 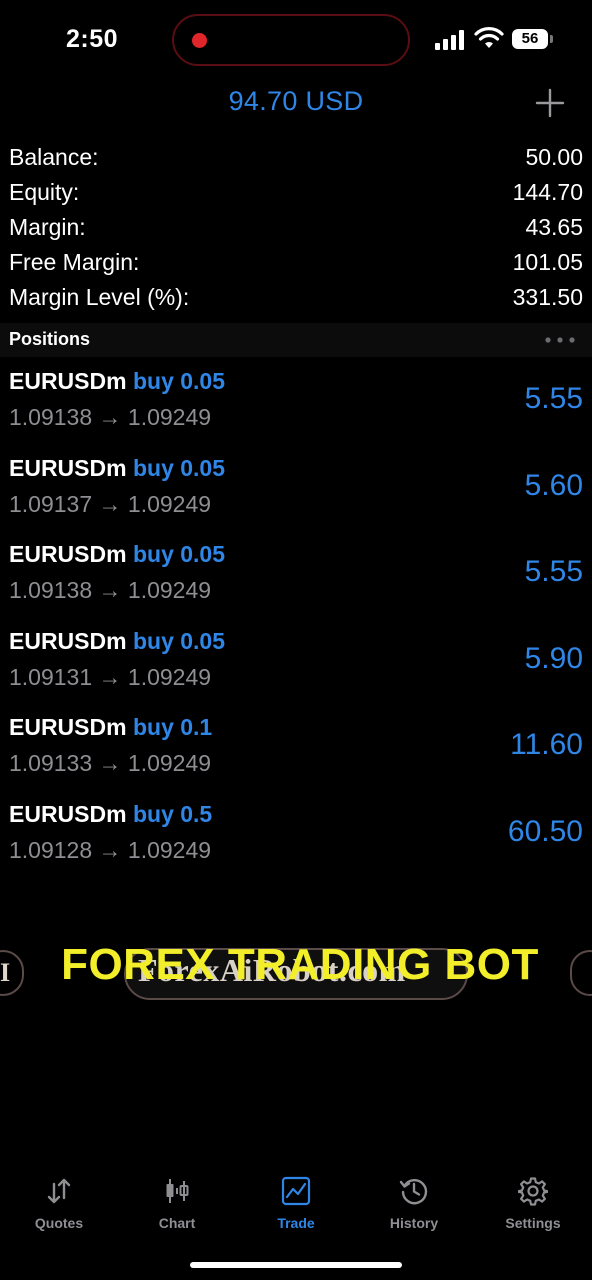 I want to click on position-row: EURUSDm buy 0.5 1.09128 → 1.09249 60.50, so click(x=296, y=840).